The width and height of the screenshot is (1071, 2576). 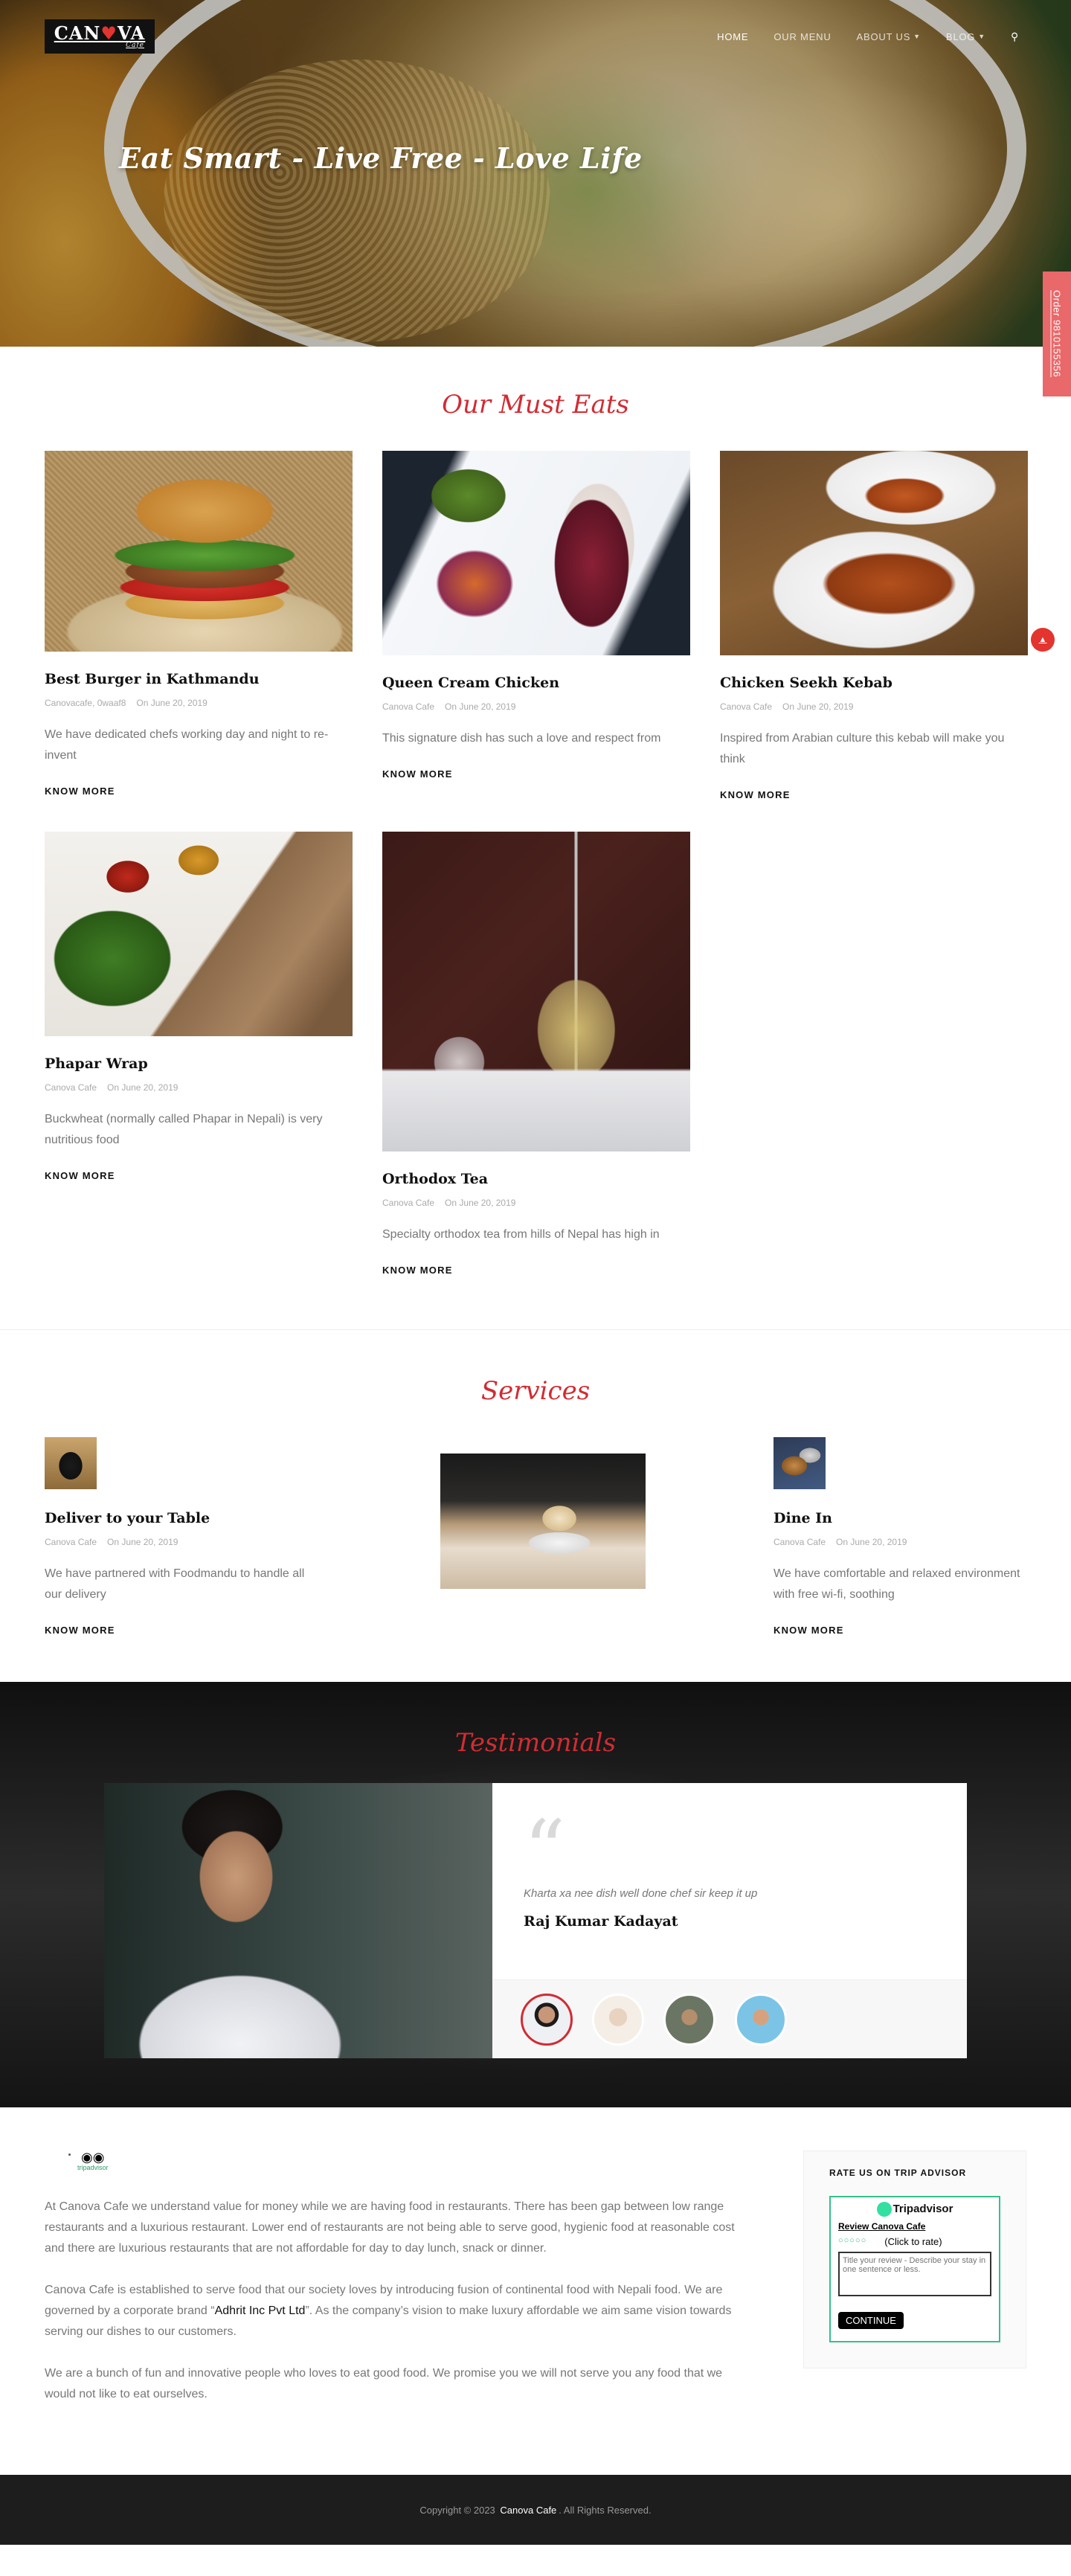 What do you see at coordinates (179, 1518) in the screenshot?
I see `service-title: Deliver to your Table` at bounding box center [179, 1518].